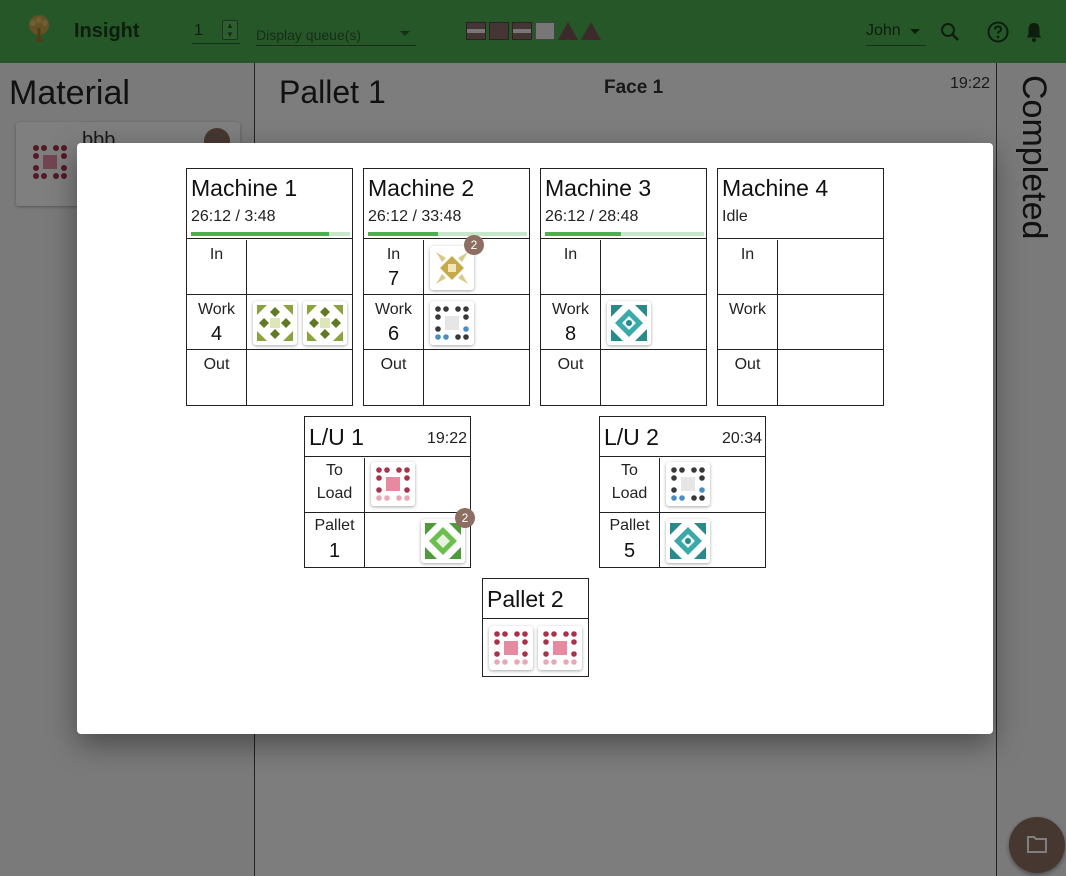 This screenshot has height=876, width=1066. Describe the element at coordinates (446, 438) in the screenshot. I see `load-station-time: 19:22` at that location.